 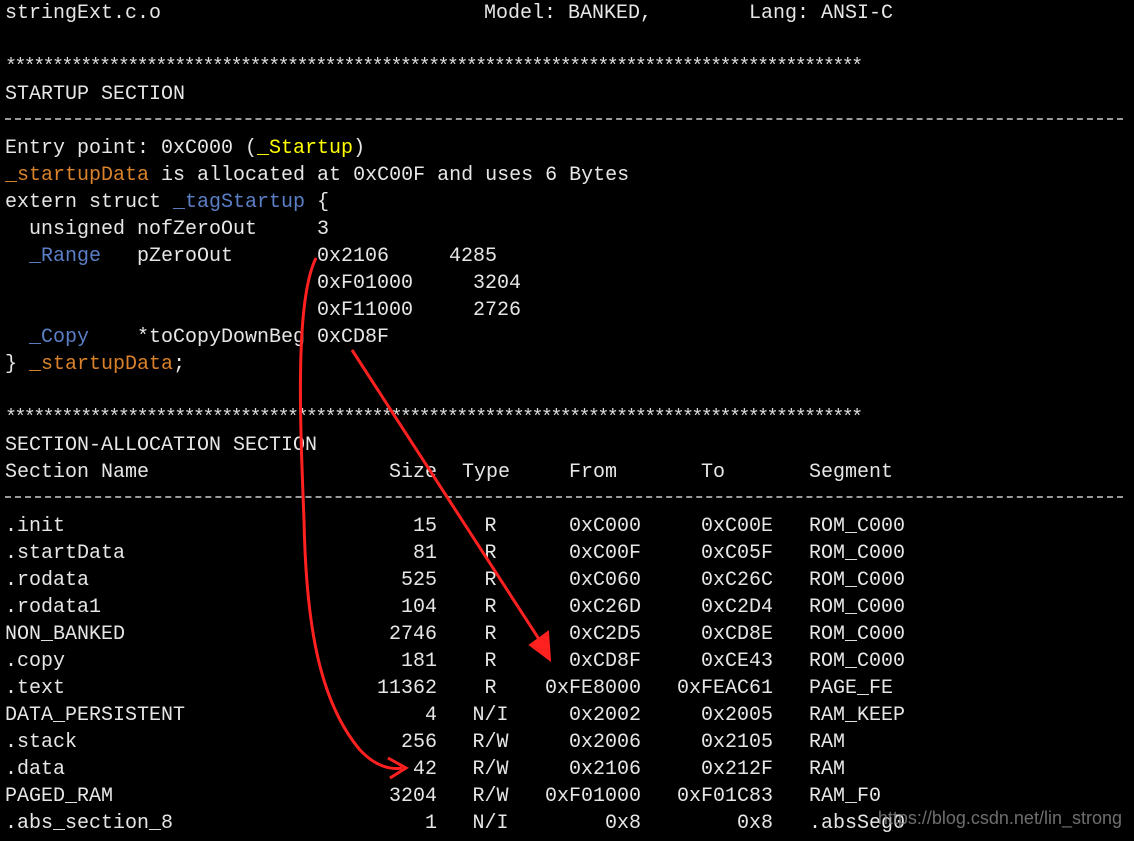 I want to click on section-to: 0x212F, so click(x=736, y=769).